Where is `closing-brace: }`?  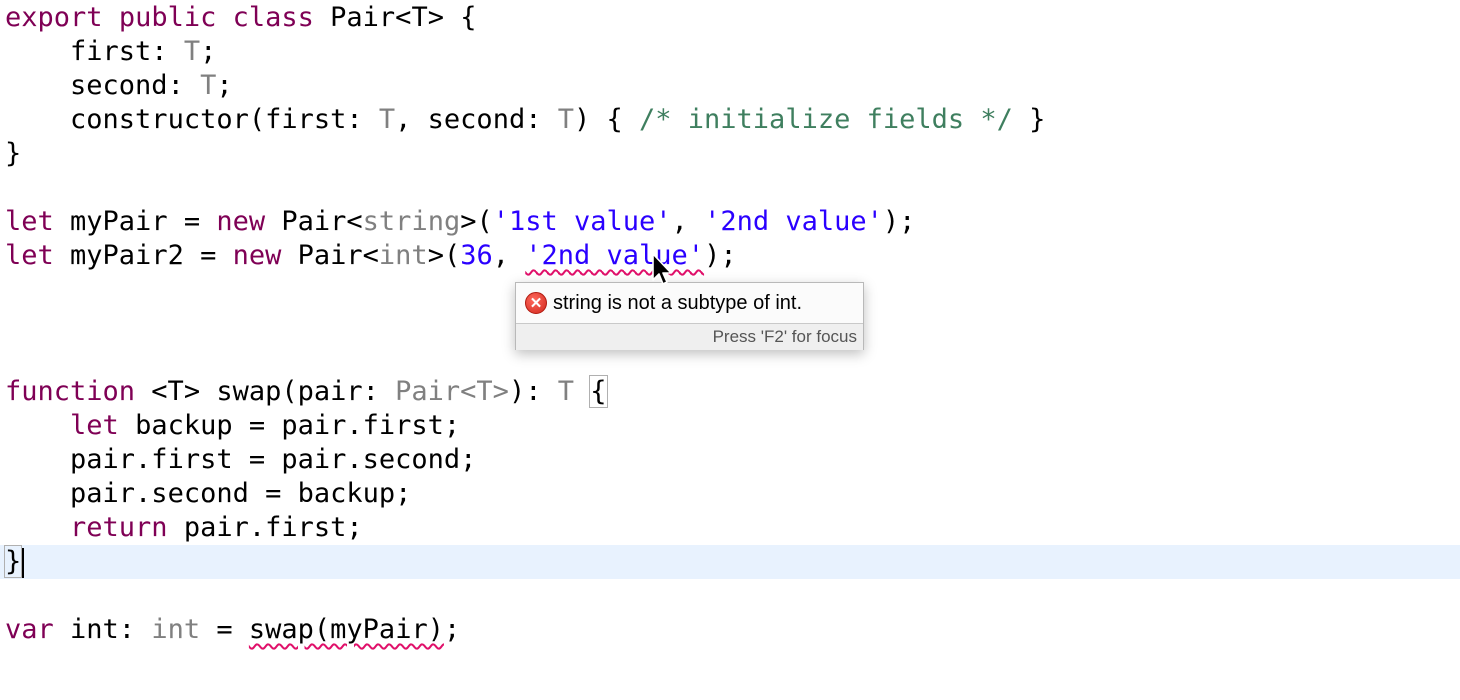
closing-brace: } is located at coordinates (13, 153).